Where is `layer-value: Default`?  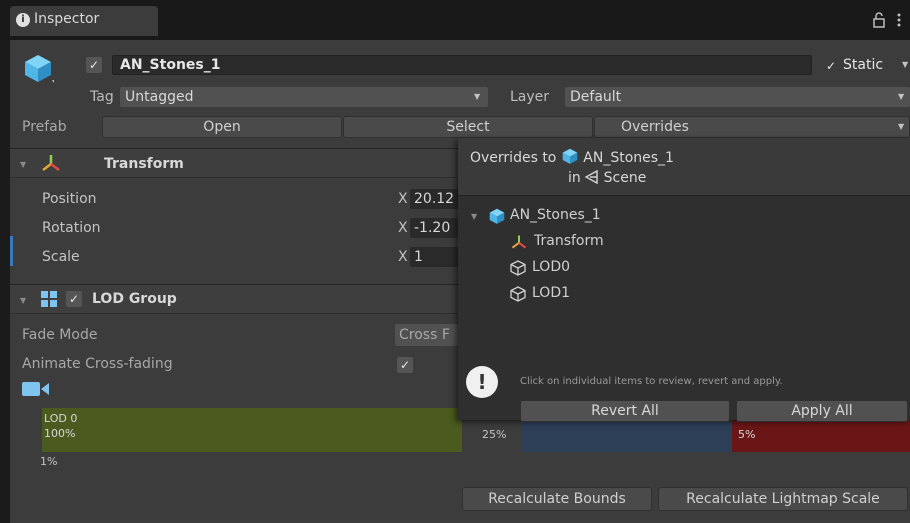
layer-value: Default is located at coordinates (596, 97).